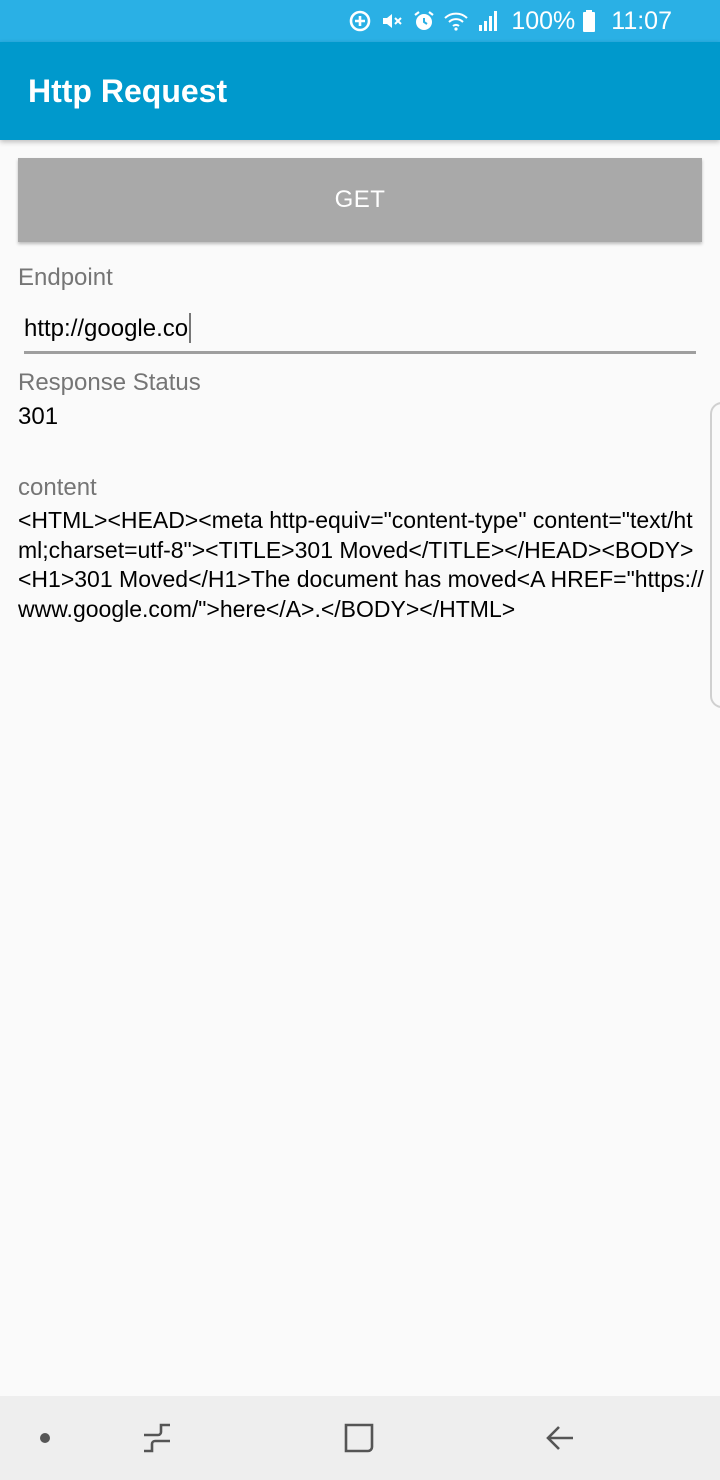 The image size is (720, 1480). Describe the element at coordinates (38, 416) in the screenshot. I see `response-status-value: 301` at that location.